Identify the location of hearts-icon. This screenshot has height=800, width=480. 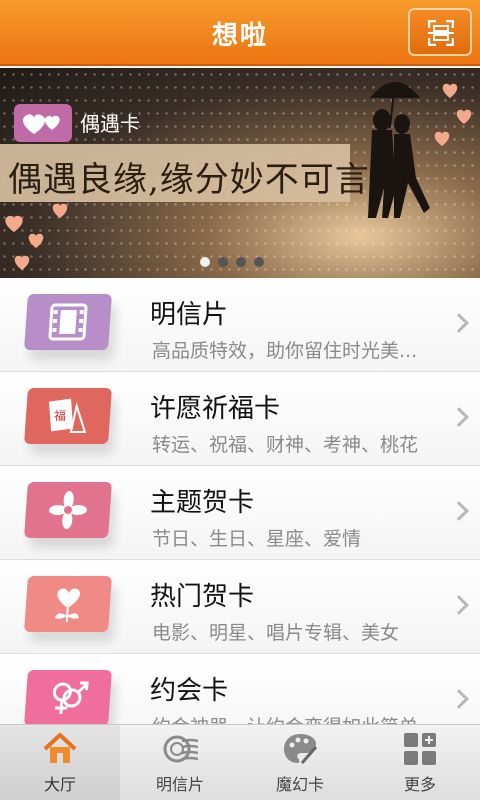
(41, 124).